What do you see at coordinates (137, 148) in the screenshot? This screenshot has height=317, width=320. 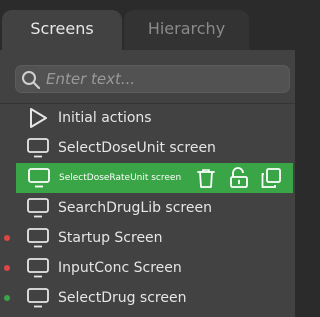 I see `list-item-label: SelectDoseUnit screen` at bounding box center [137, 148].